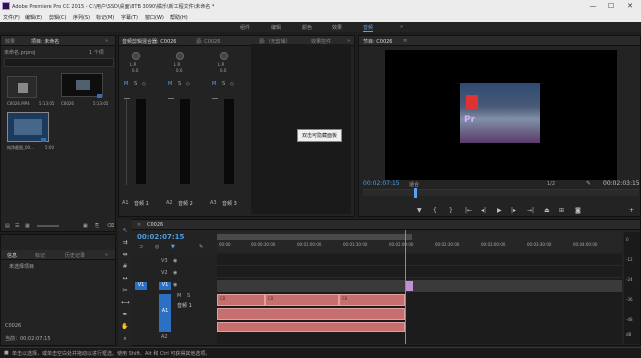 The image size is (641, 358). I want to click on wrench-icon: ✎, so click(201, 247).